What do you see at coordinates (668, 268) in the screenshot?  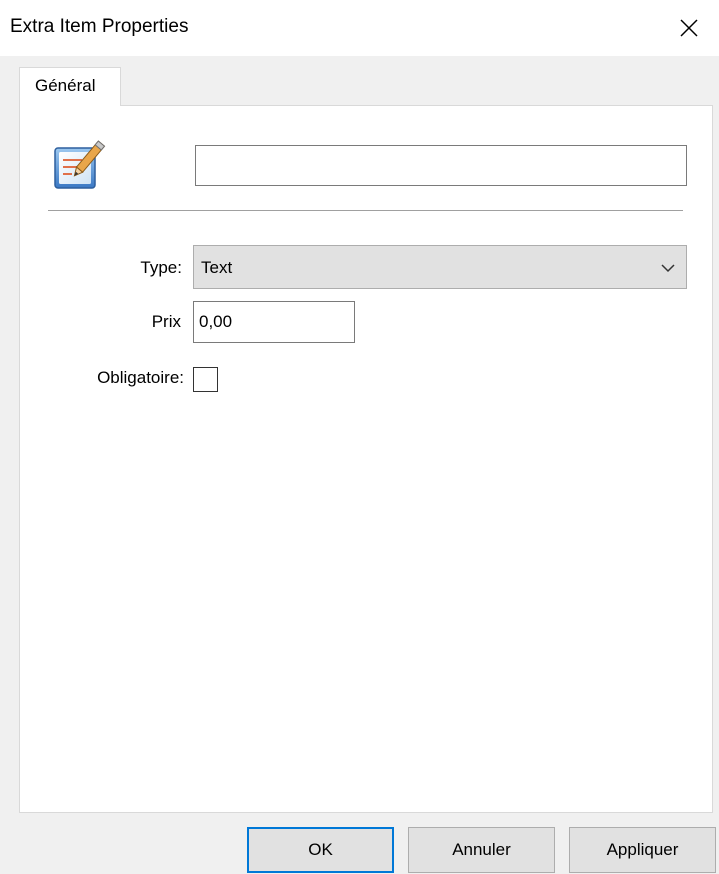 I see `chevron-down-icon` at bounding box center [668, 268].